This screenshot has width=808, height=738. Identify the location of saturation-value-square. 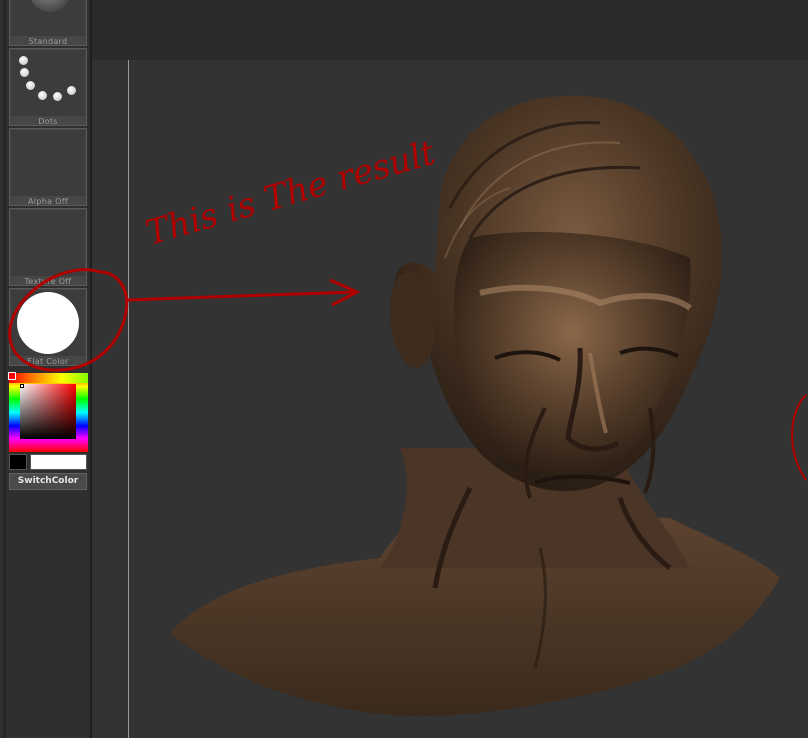
(48, 411).